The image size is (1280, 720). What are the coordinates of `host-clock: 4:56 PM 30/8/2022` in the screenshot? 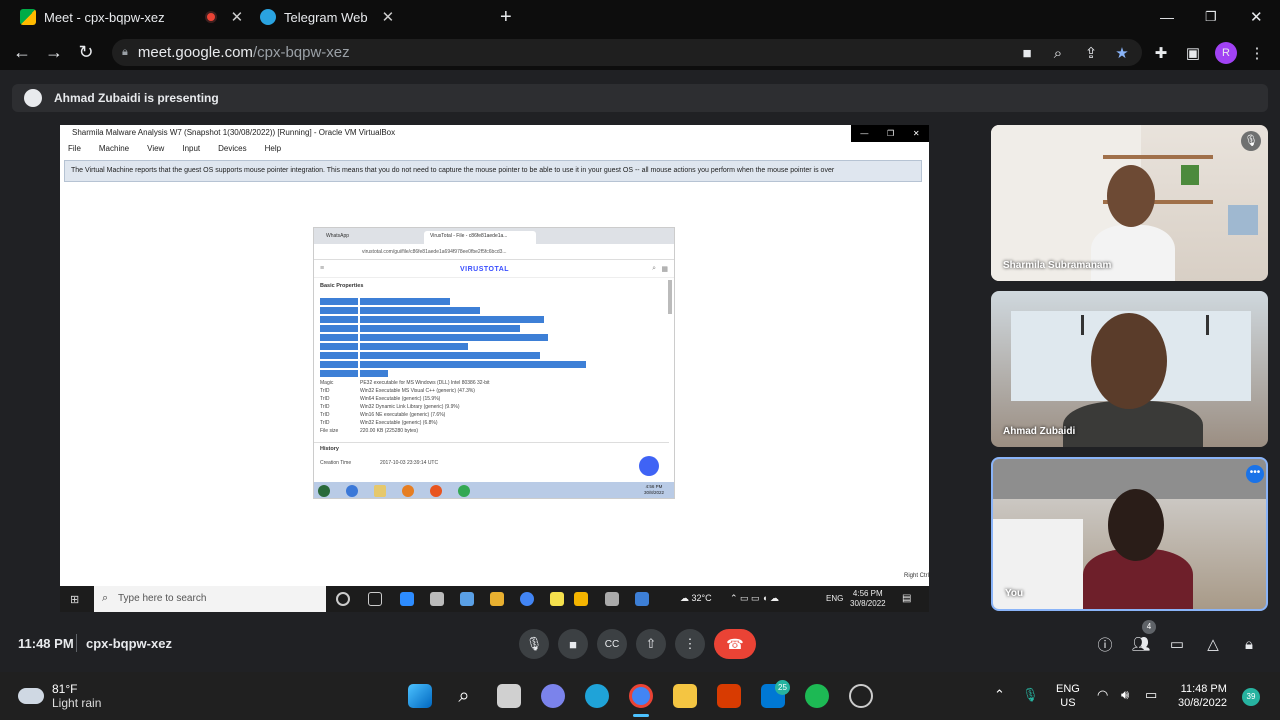 It's located at (868, 599).